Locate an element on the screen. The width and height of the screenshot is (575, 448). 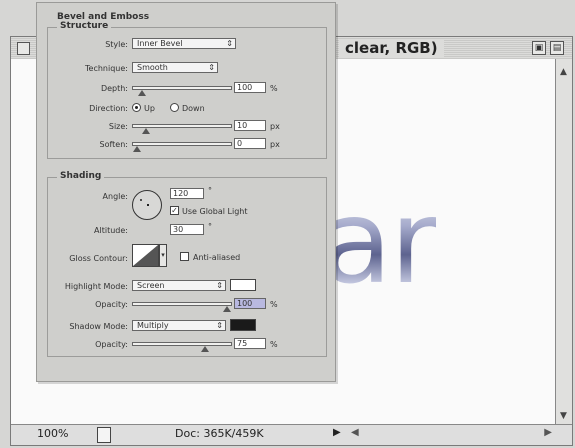
direction-down-label: Down is located at coordinates (193, 108).